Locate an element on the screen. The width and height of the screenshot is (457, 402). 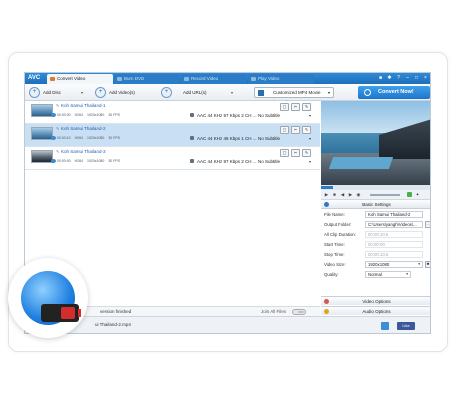
audio-options-icon is located at coordinates (326, 311).